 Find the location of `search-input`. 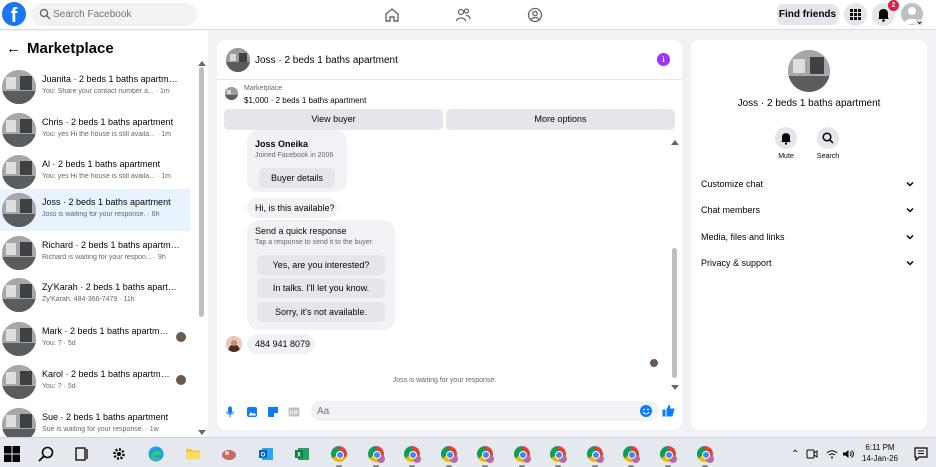

search-input is located at coordinates (123, 14).